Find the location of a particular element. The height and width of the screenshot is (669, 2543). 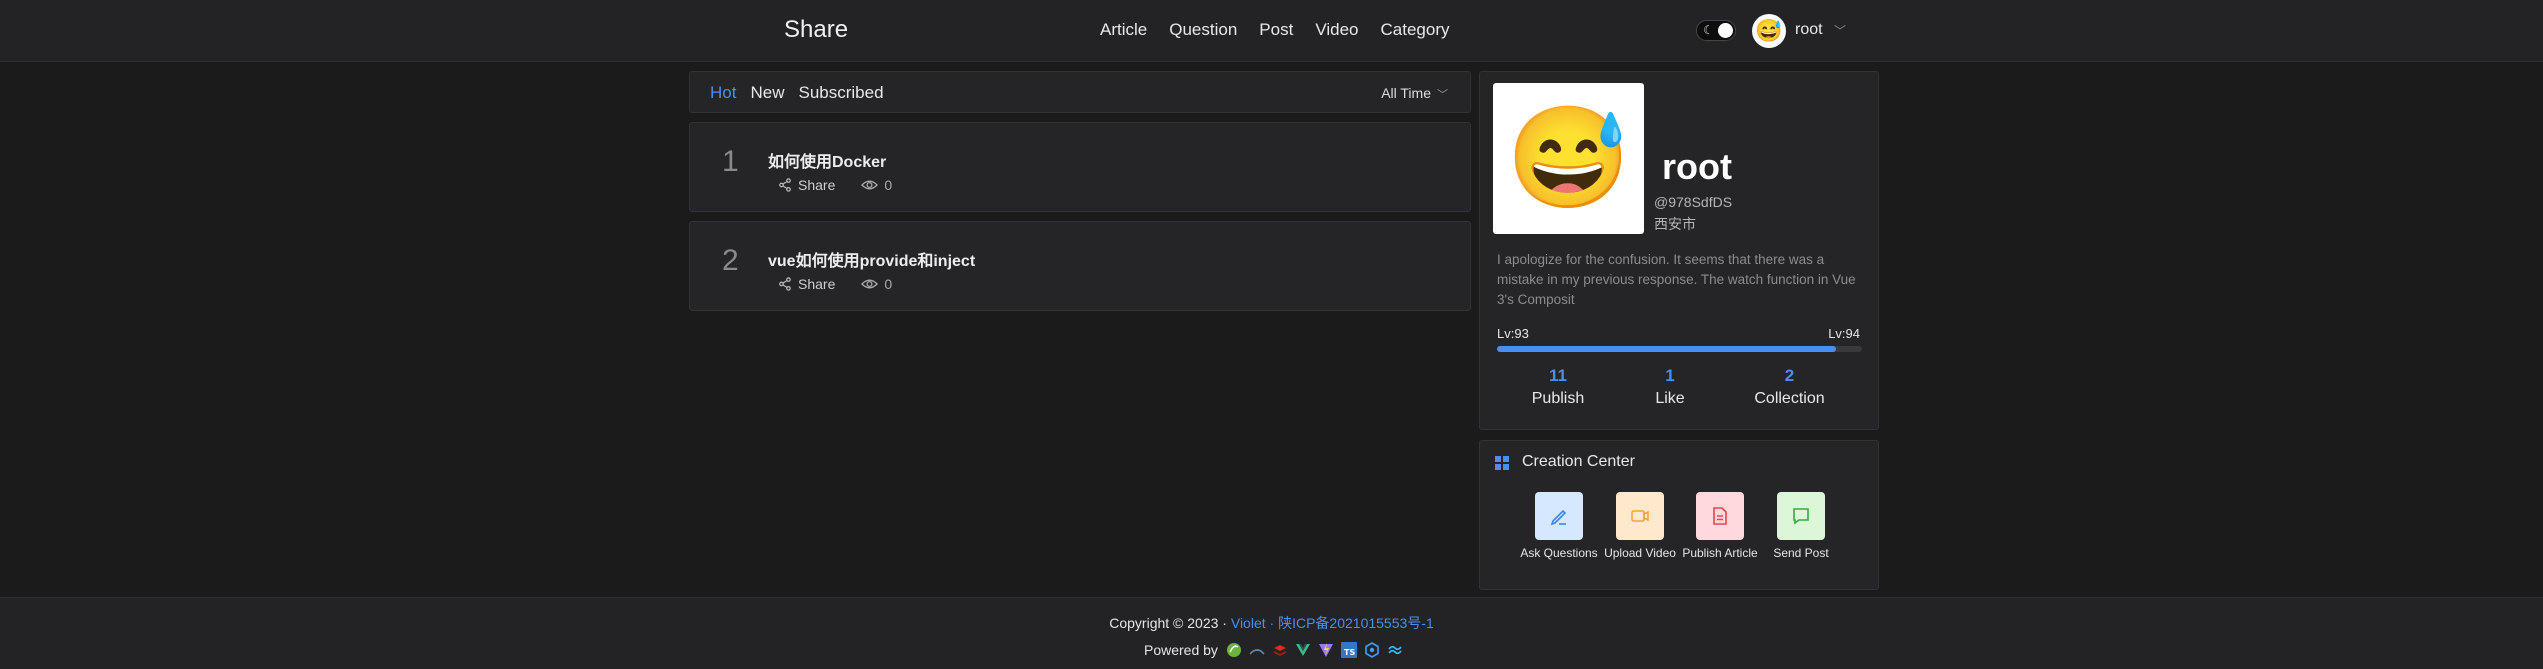

post-card: 2 vue如何使用provide和inject Share 0 is located at coordinates (1080, 266).